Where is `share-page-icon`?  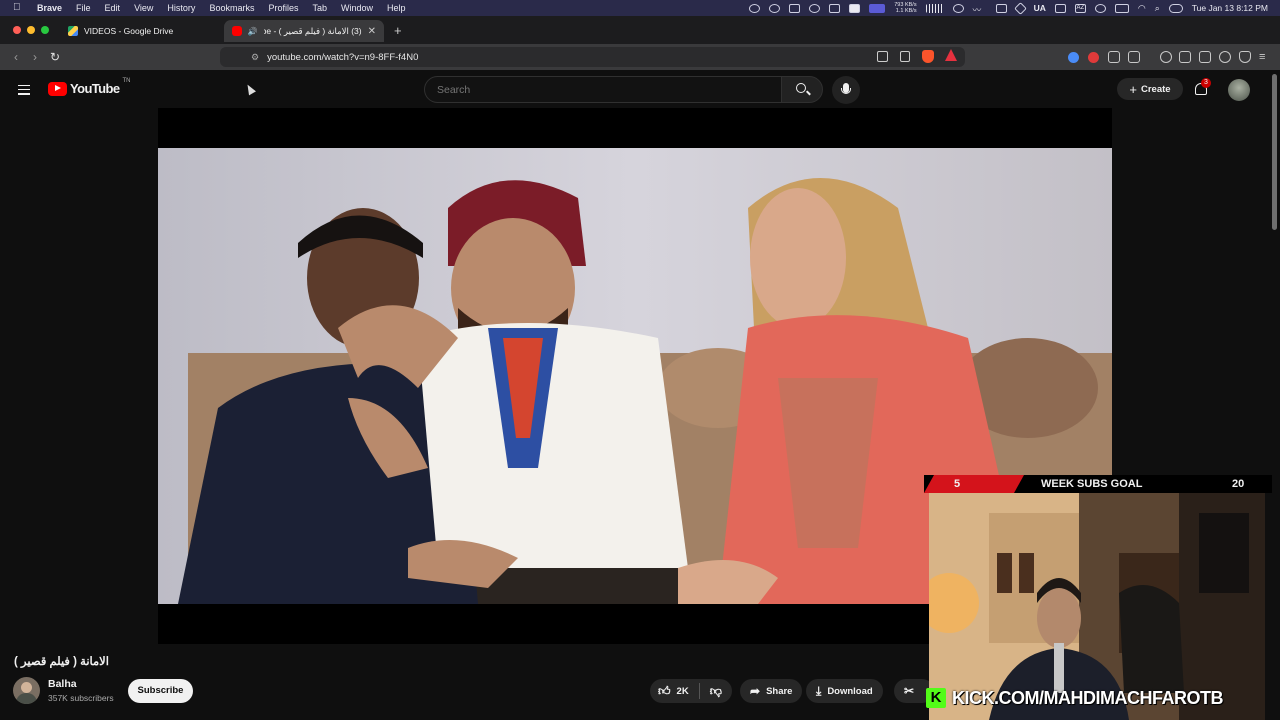 share-page-icon is located at coordinates (905, 56).